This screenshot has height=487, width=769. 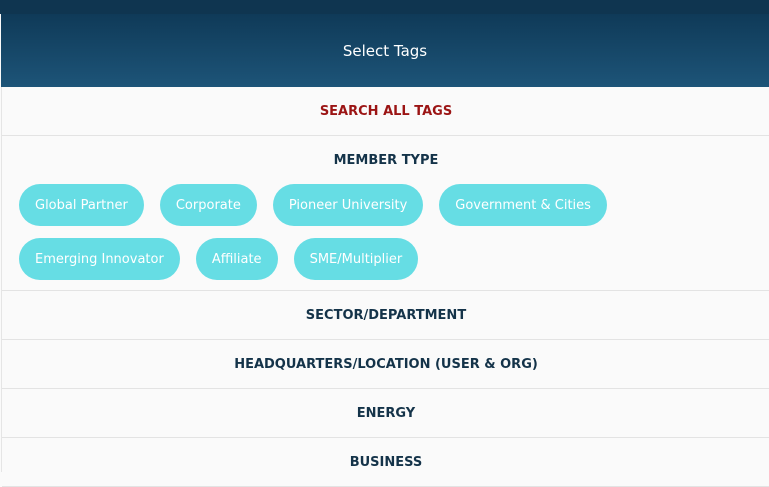 I want to click on energy-section: ENERGY, so click(x=385, y=413).